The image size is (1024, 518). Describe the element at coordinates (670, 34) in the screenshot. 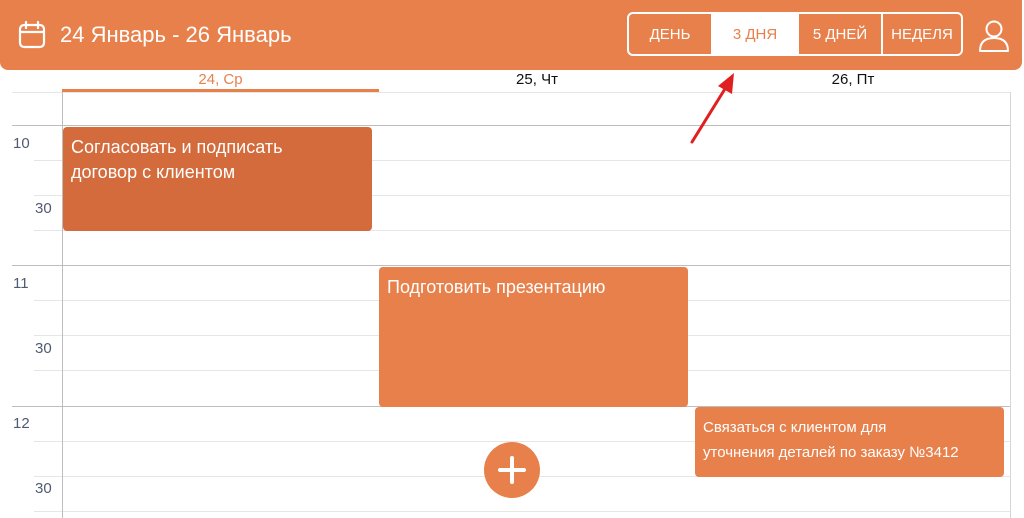

I see `view-day-button: ДЕНЬ` at that location.